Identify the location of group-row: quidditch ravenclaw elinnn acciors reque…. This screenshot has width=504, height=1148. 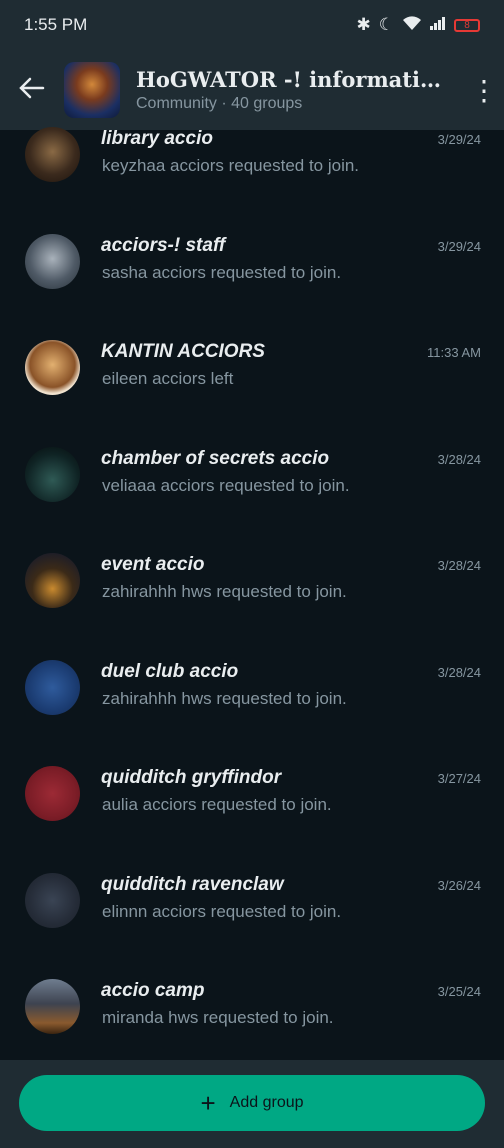
(252, 917).